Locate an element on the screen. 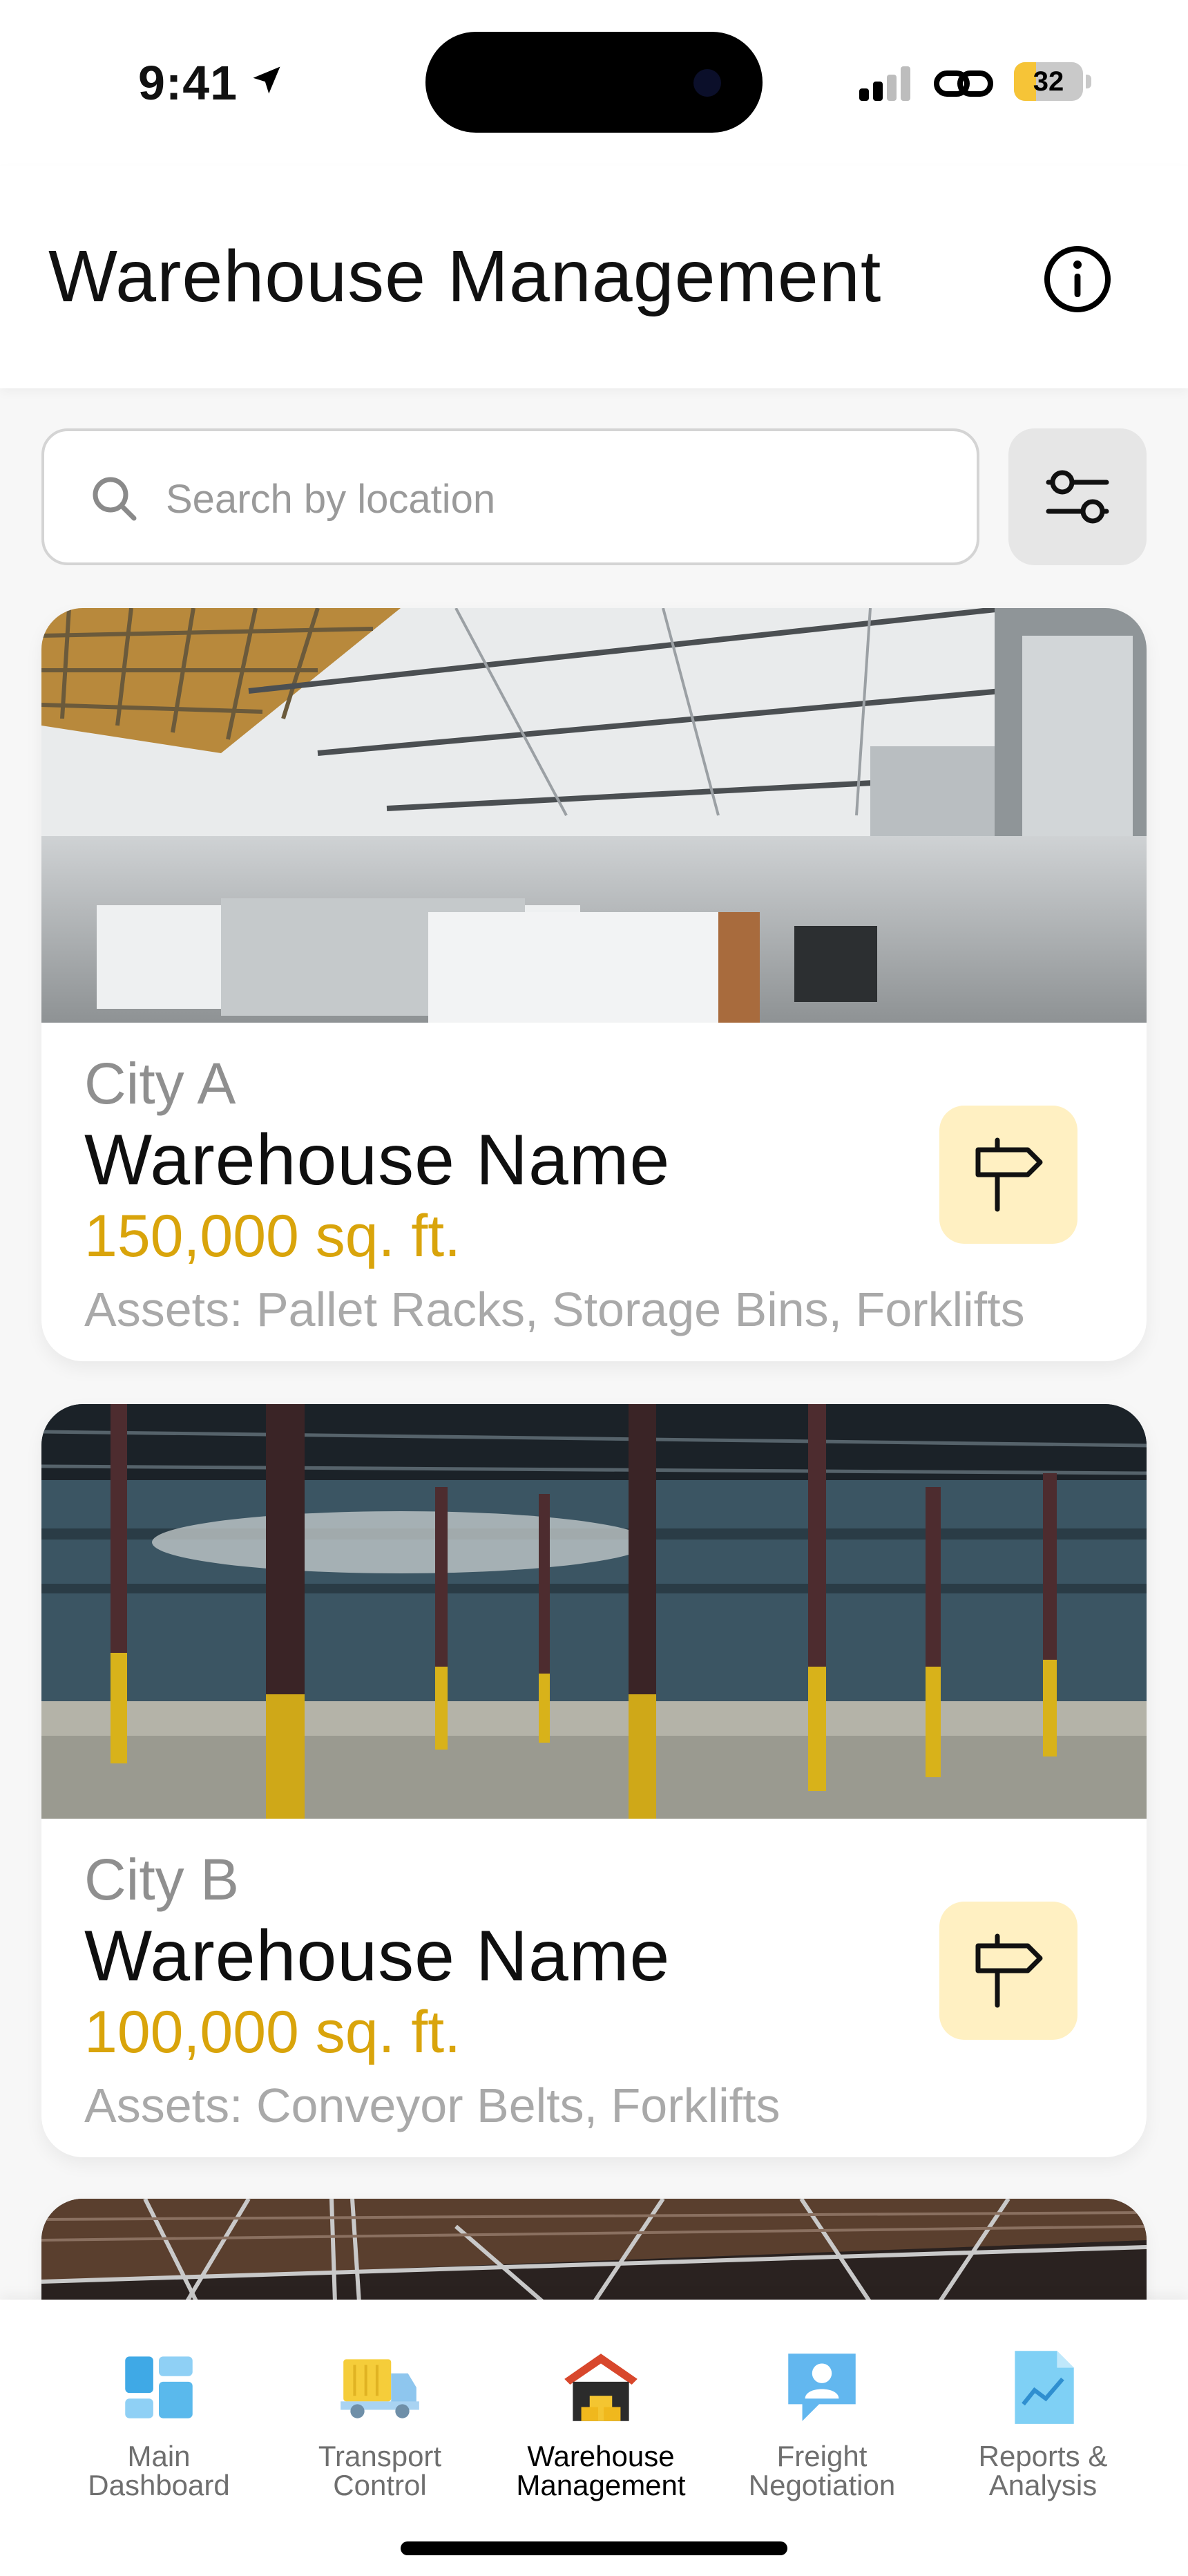 This screenshot has width=1188, height=2576. office-warehouse-interior-photo is located at coordinates (594, 815).